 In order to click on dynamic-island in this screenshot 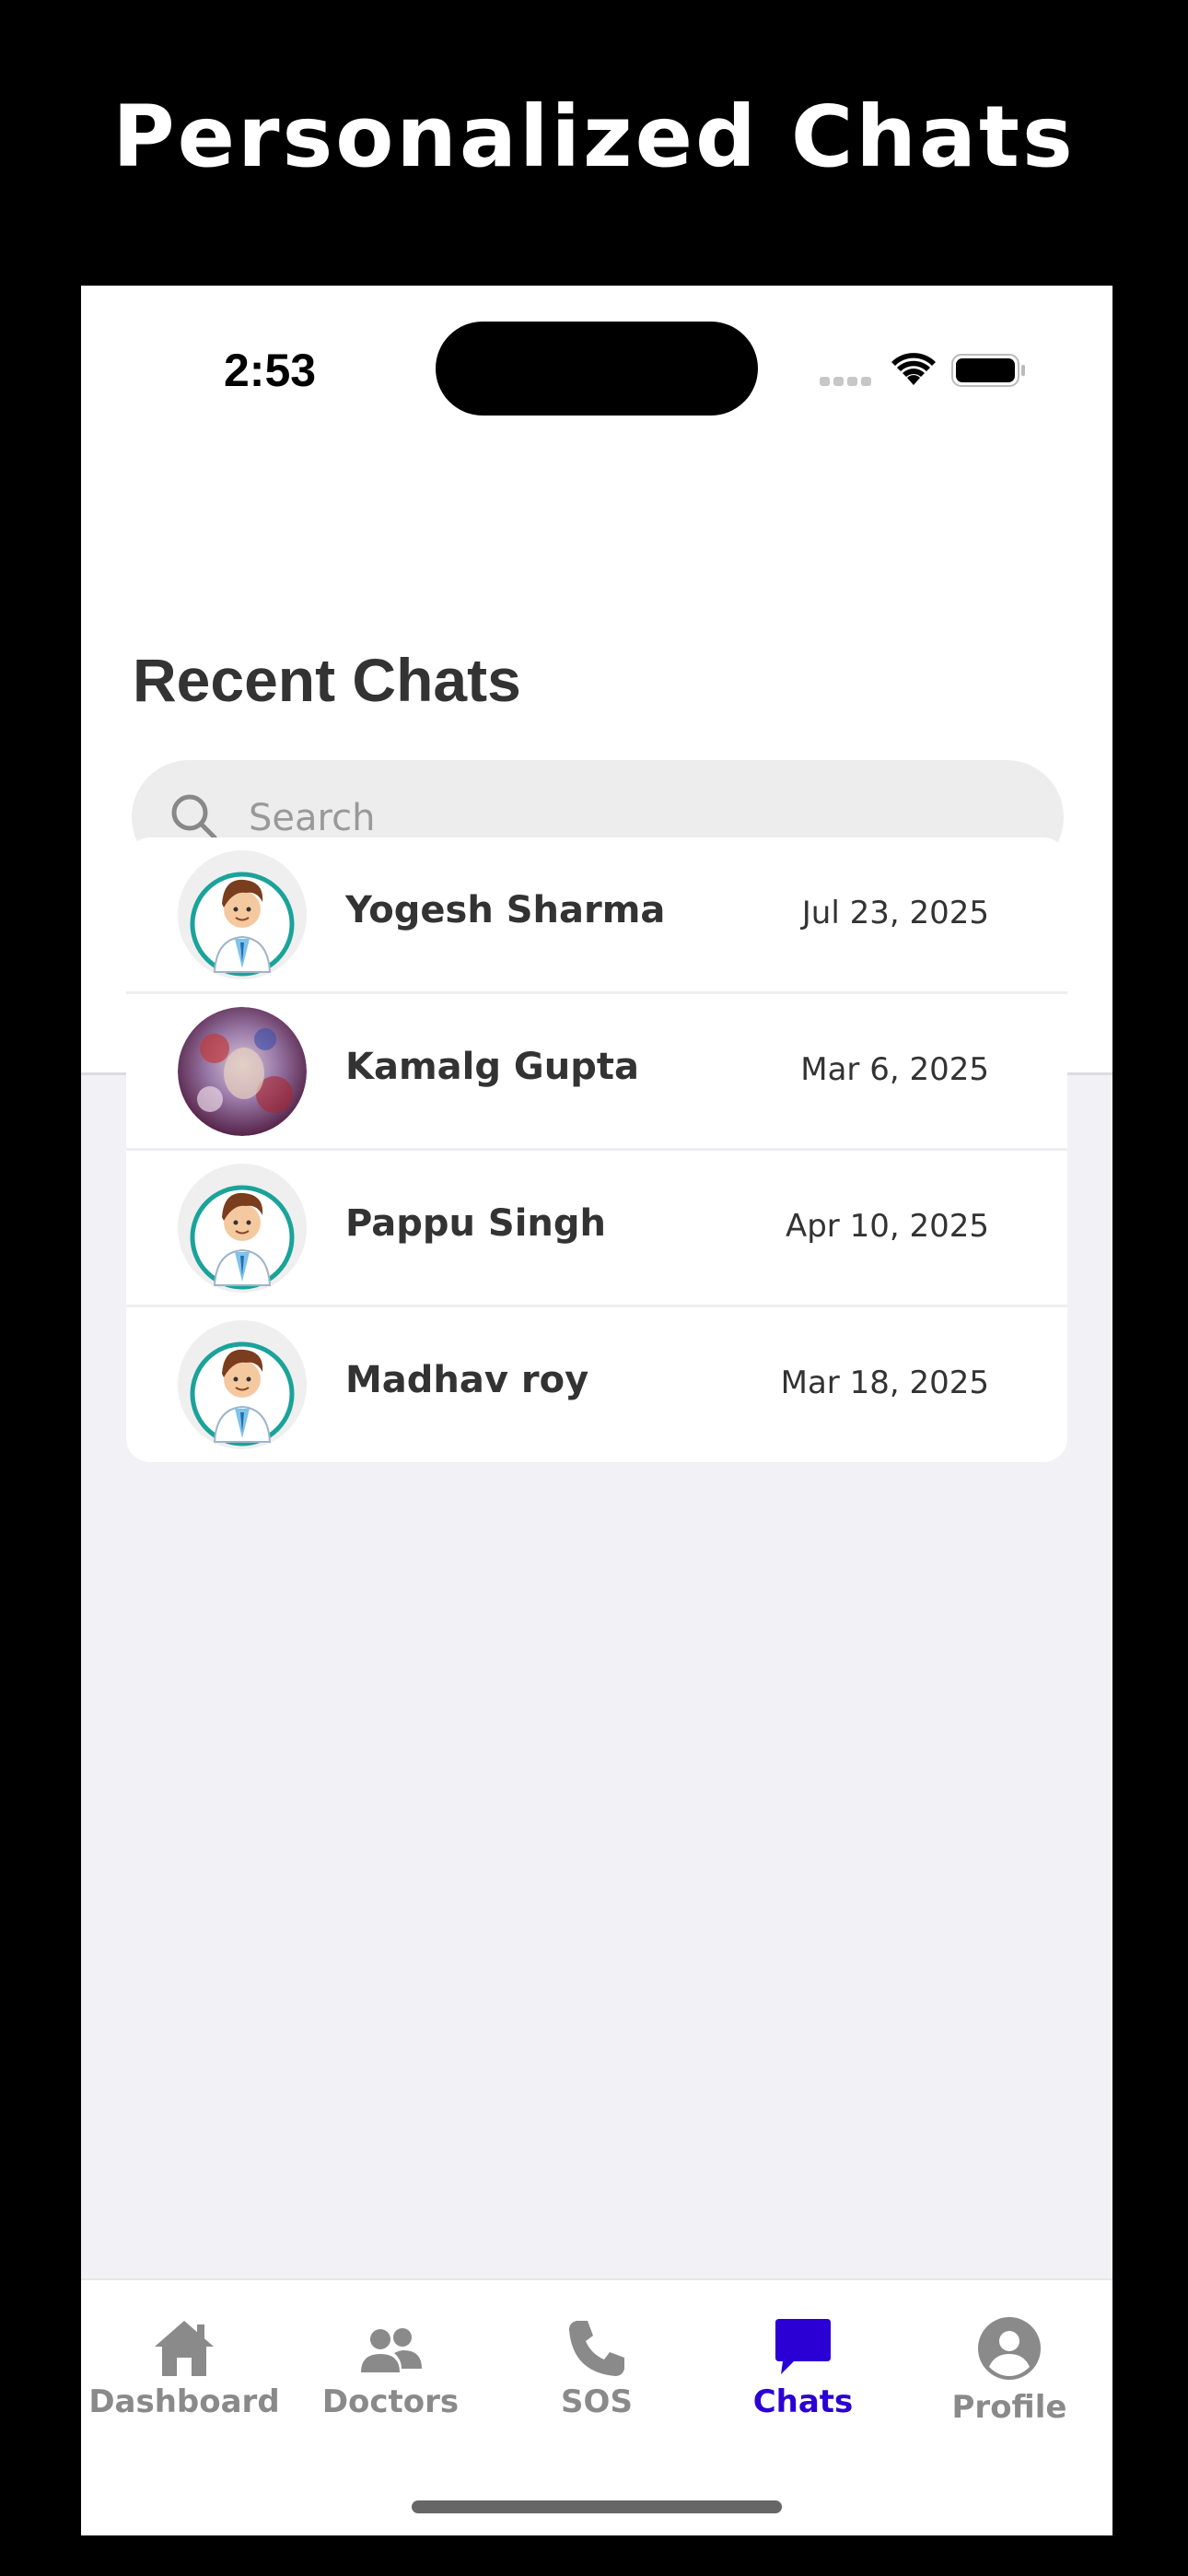, I will do `click(597, 369)`.